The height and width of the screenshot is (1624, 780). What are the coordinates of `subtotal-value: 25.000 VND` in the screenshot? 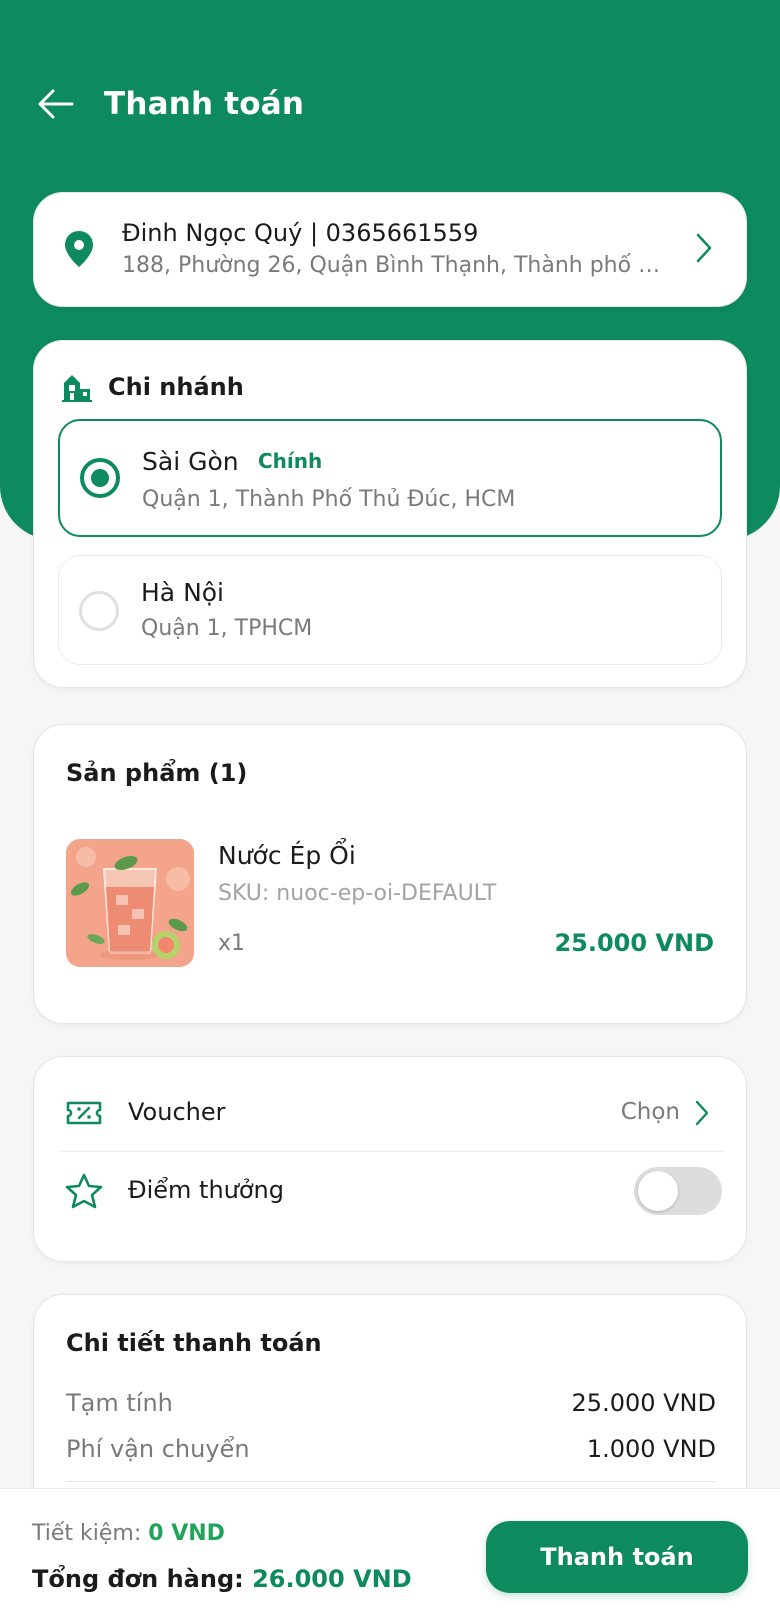 It's located at (643, 1403).